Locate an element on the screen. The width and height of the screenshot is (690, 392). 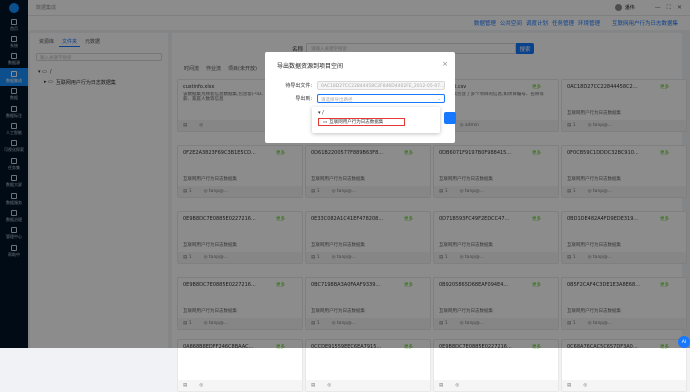
dropdown-node-dataset: ▭ 互联网用户行为日志数据集 is located at coordinates (361, 122).